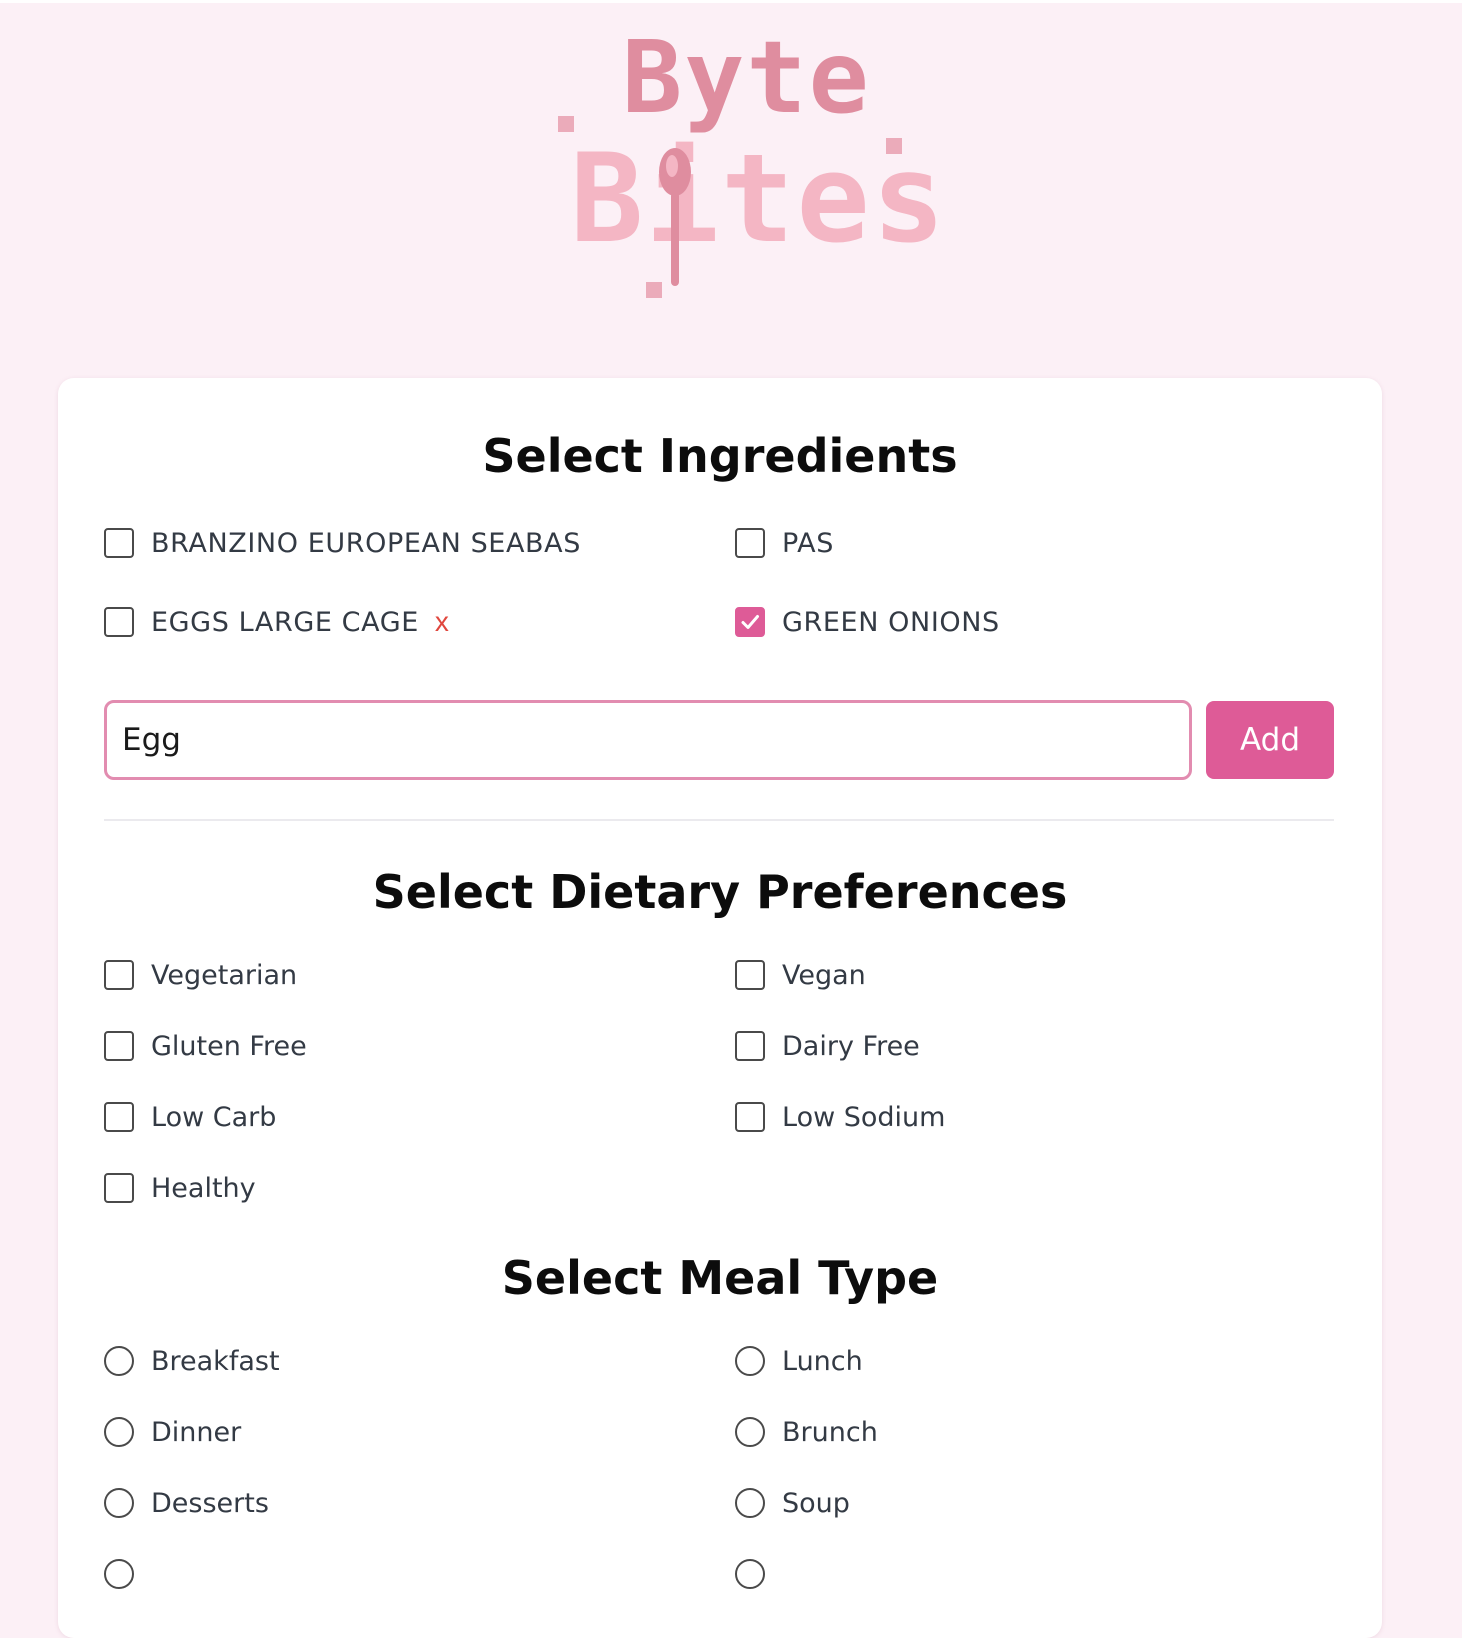  I want to click on section-divider, so click(719, 820).